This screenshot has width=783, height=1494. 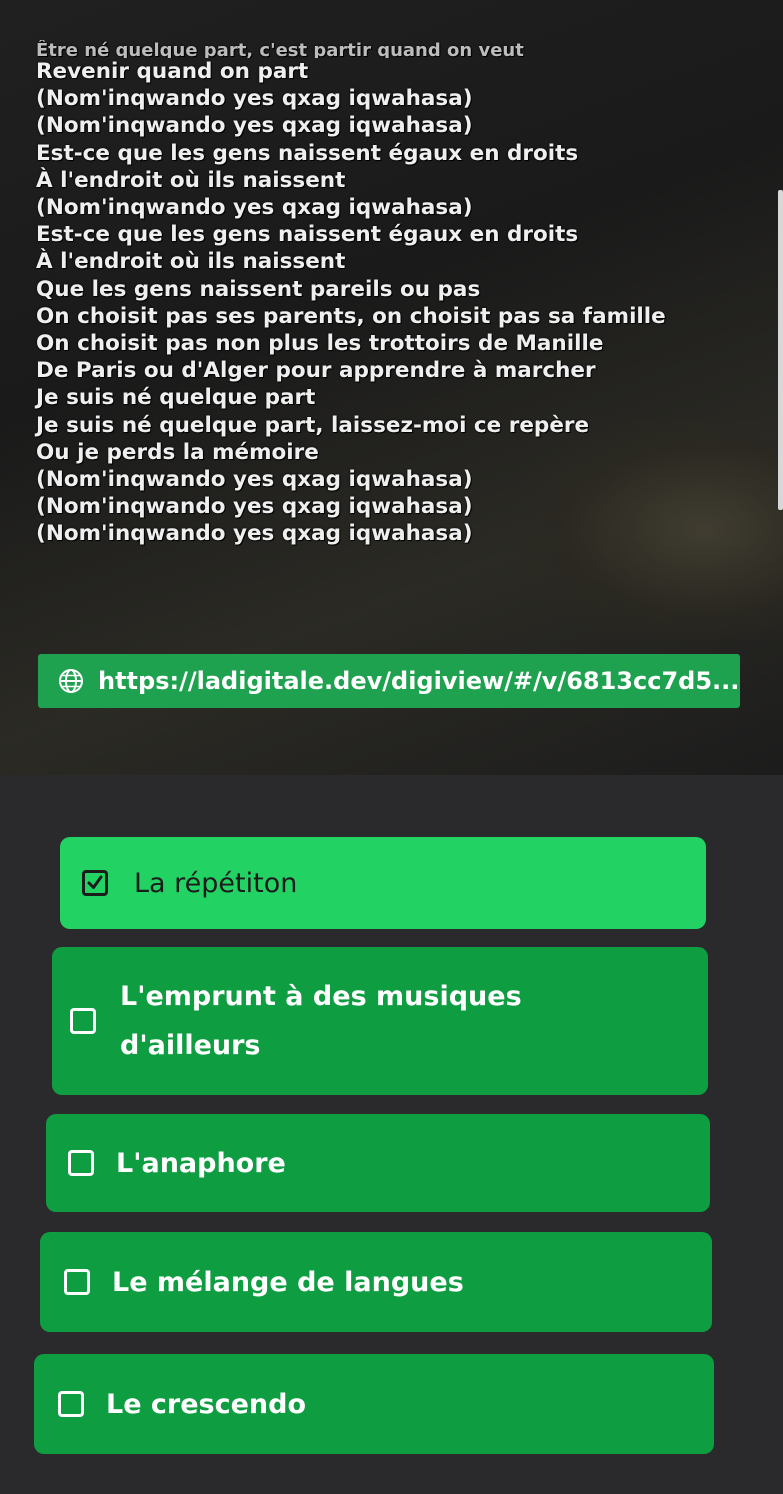 I want to click on globe-icon, so click(x=71, y=681).